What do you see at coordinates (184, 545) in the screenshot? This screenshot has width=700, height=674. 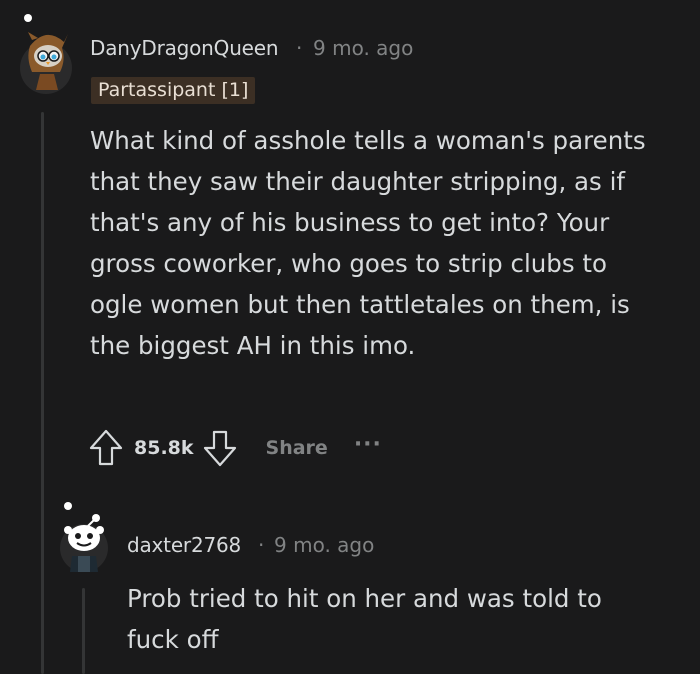 I see `reply-username: daxter2768` at bounding box center [184, 545].